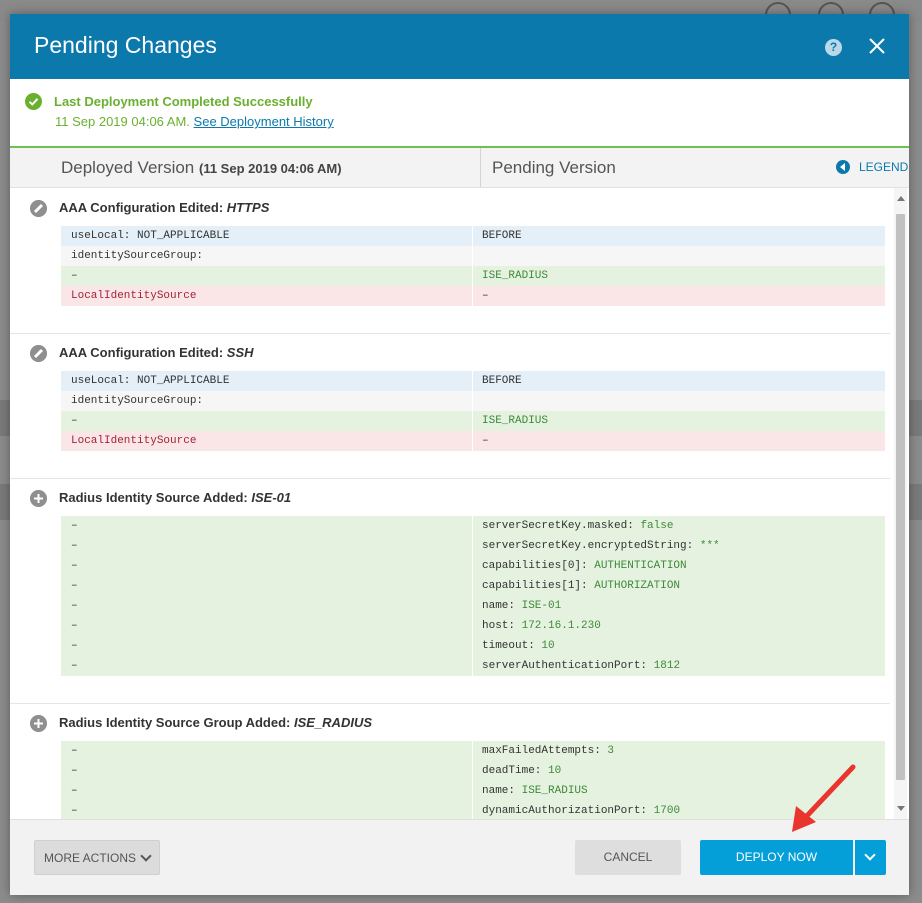  Describe the element at coordinates (485, 441) in the screenshot. I see `pending-value: –` at that location.